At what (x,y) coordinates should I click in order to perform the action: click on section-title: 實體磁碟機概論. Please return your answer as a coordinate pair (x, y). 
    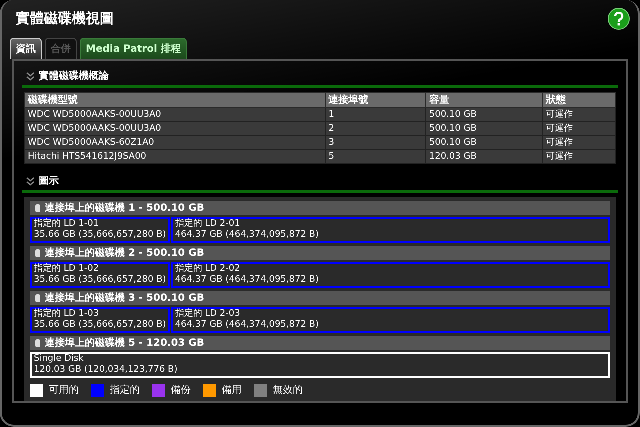
    Looking at the image, I should click on (74, 76).